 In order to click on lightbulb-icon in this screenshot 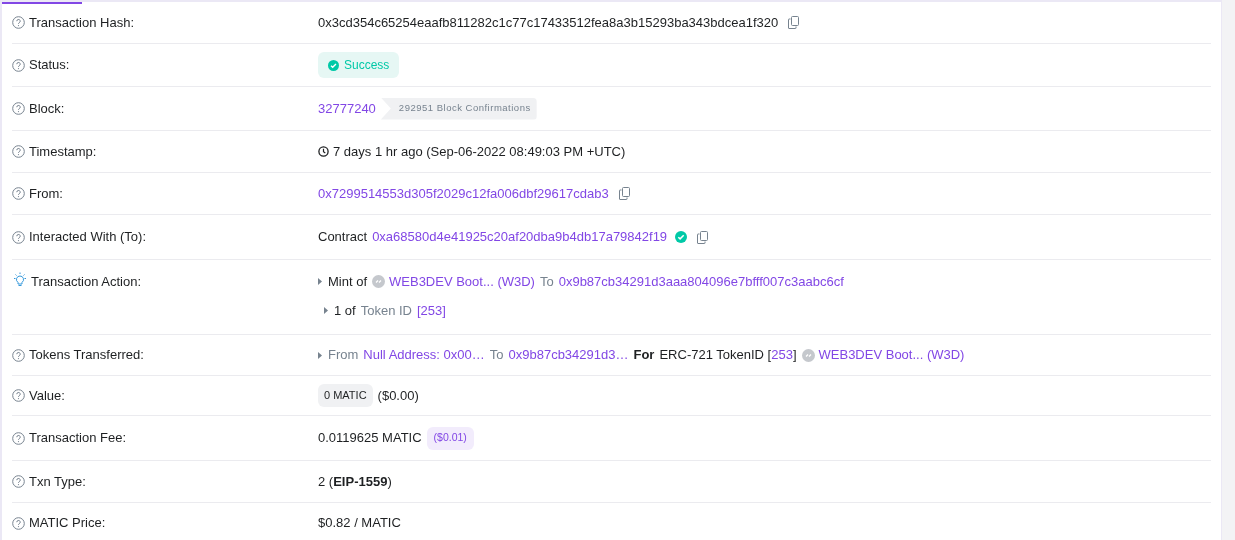, I will do `click(20, 280)`.